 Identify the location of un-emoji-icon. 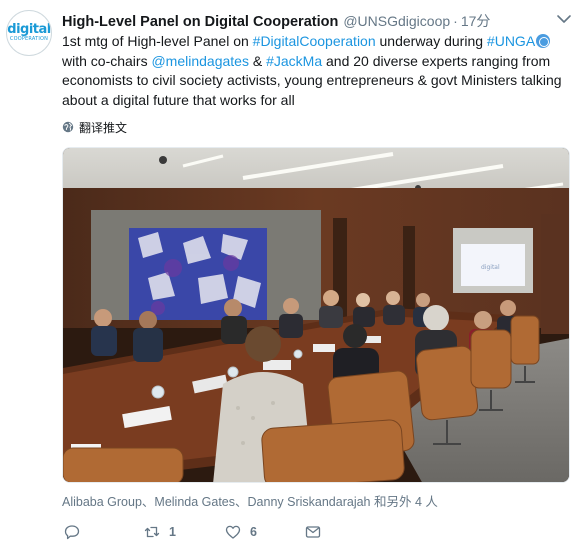
(543, 41).